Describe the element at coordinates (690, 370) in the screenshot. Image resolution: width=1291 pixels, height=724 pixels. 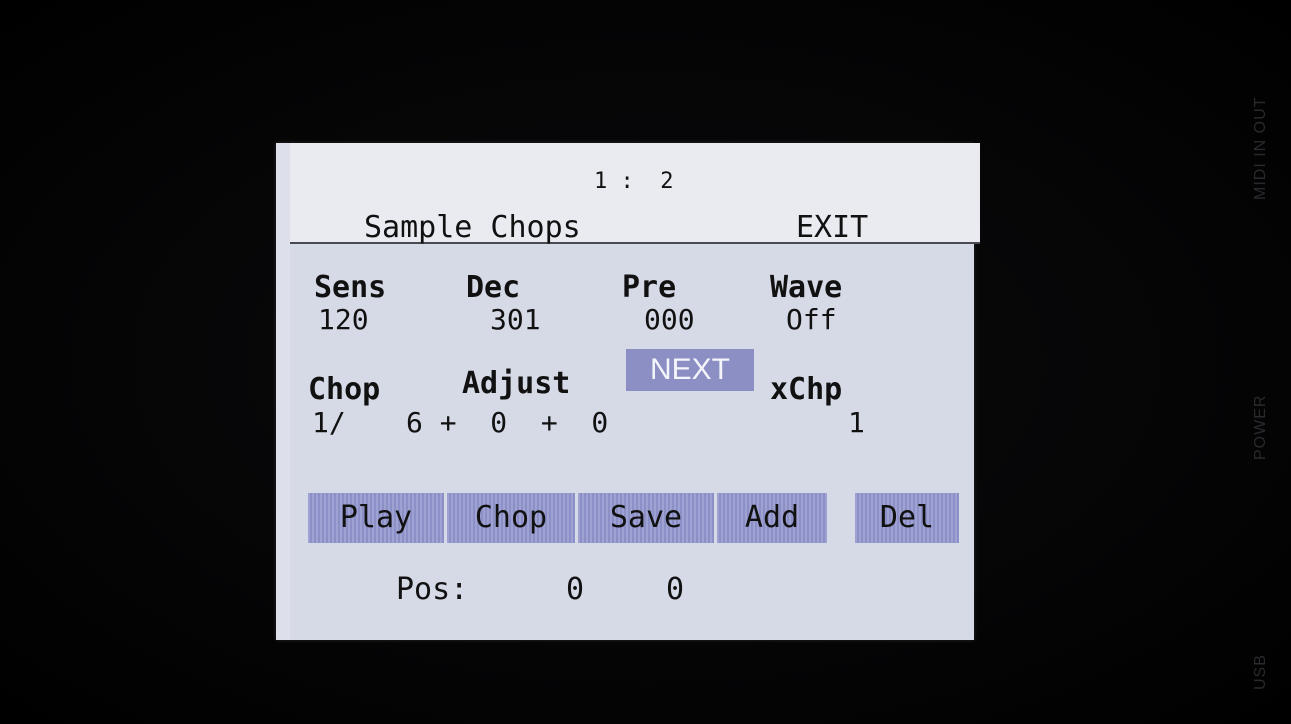
I see `next-button: NEXT` at that location.